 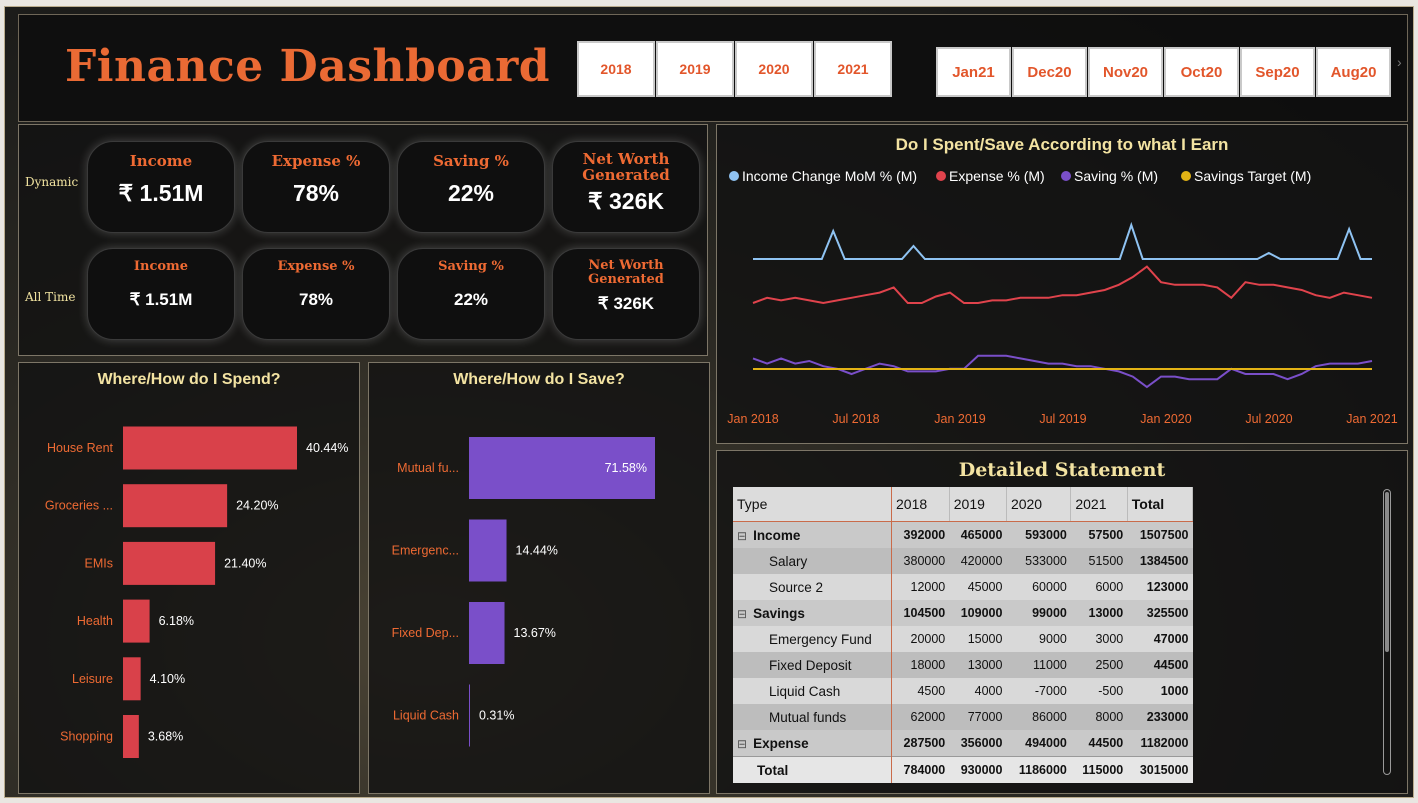 What do you see at coordinates (1125, 72) in the screenshot?
I see `month-slicer-nov20: Nov20` at bounding box center [1125, 72].